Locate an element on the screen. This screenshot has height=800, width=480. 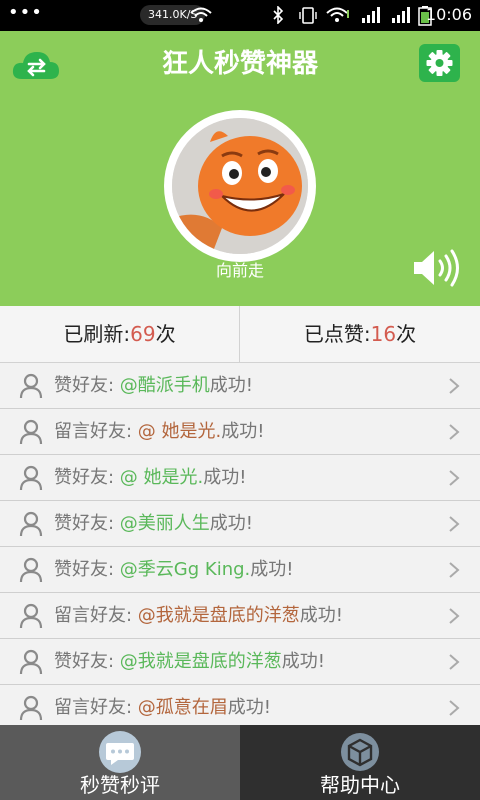
clock: 10:06 is located at coordinates (448, 14).